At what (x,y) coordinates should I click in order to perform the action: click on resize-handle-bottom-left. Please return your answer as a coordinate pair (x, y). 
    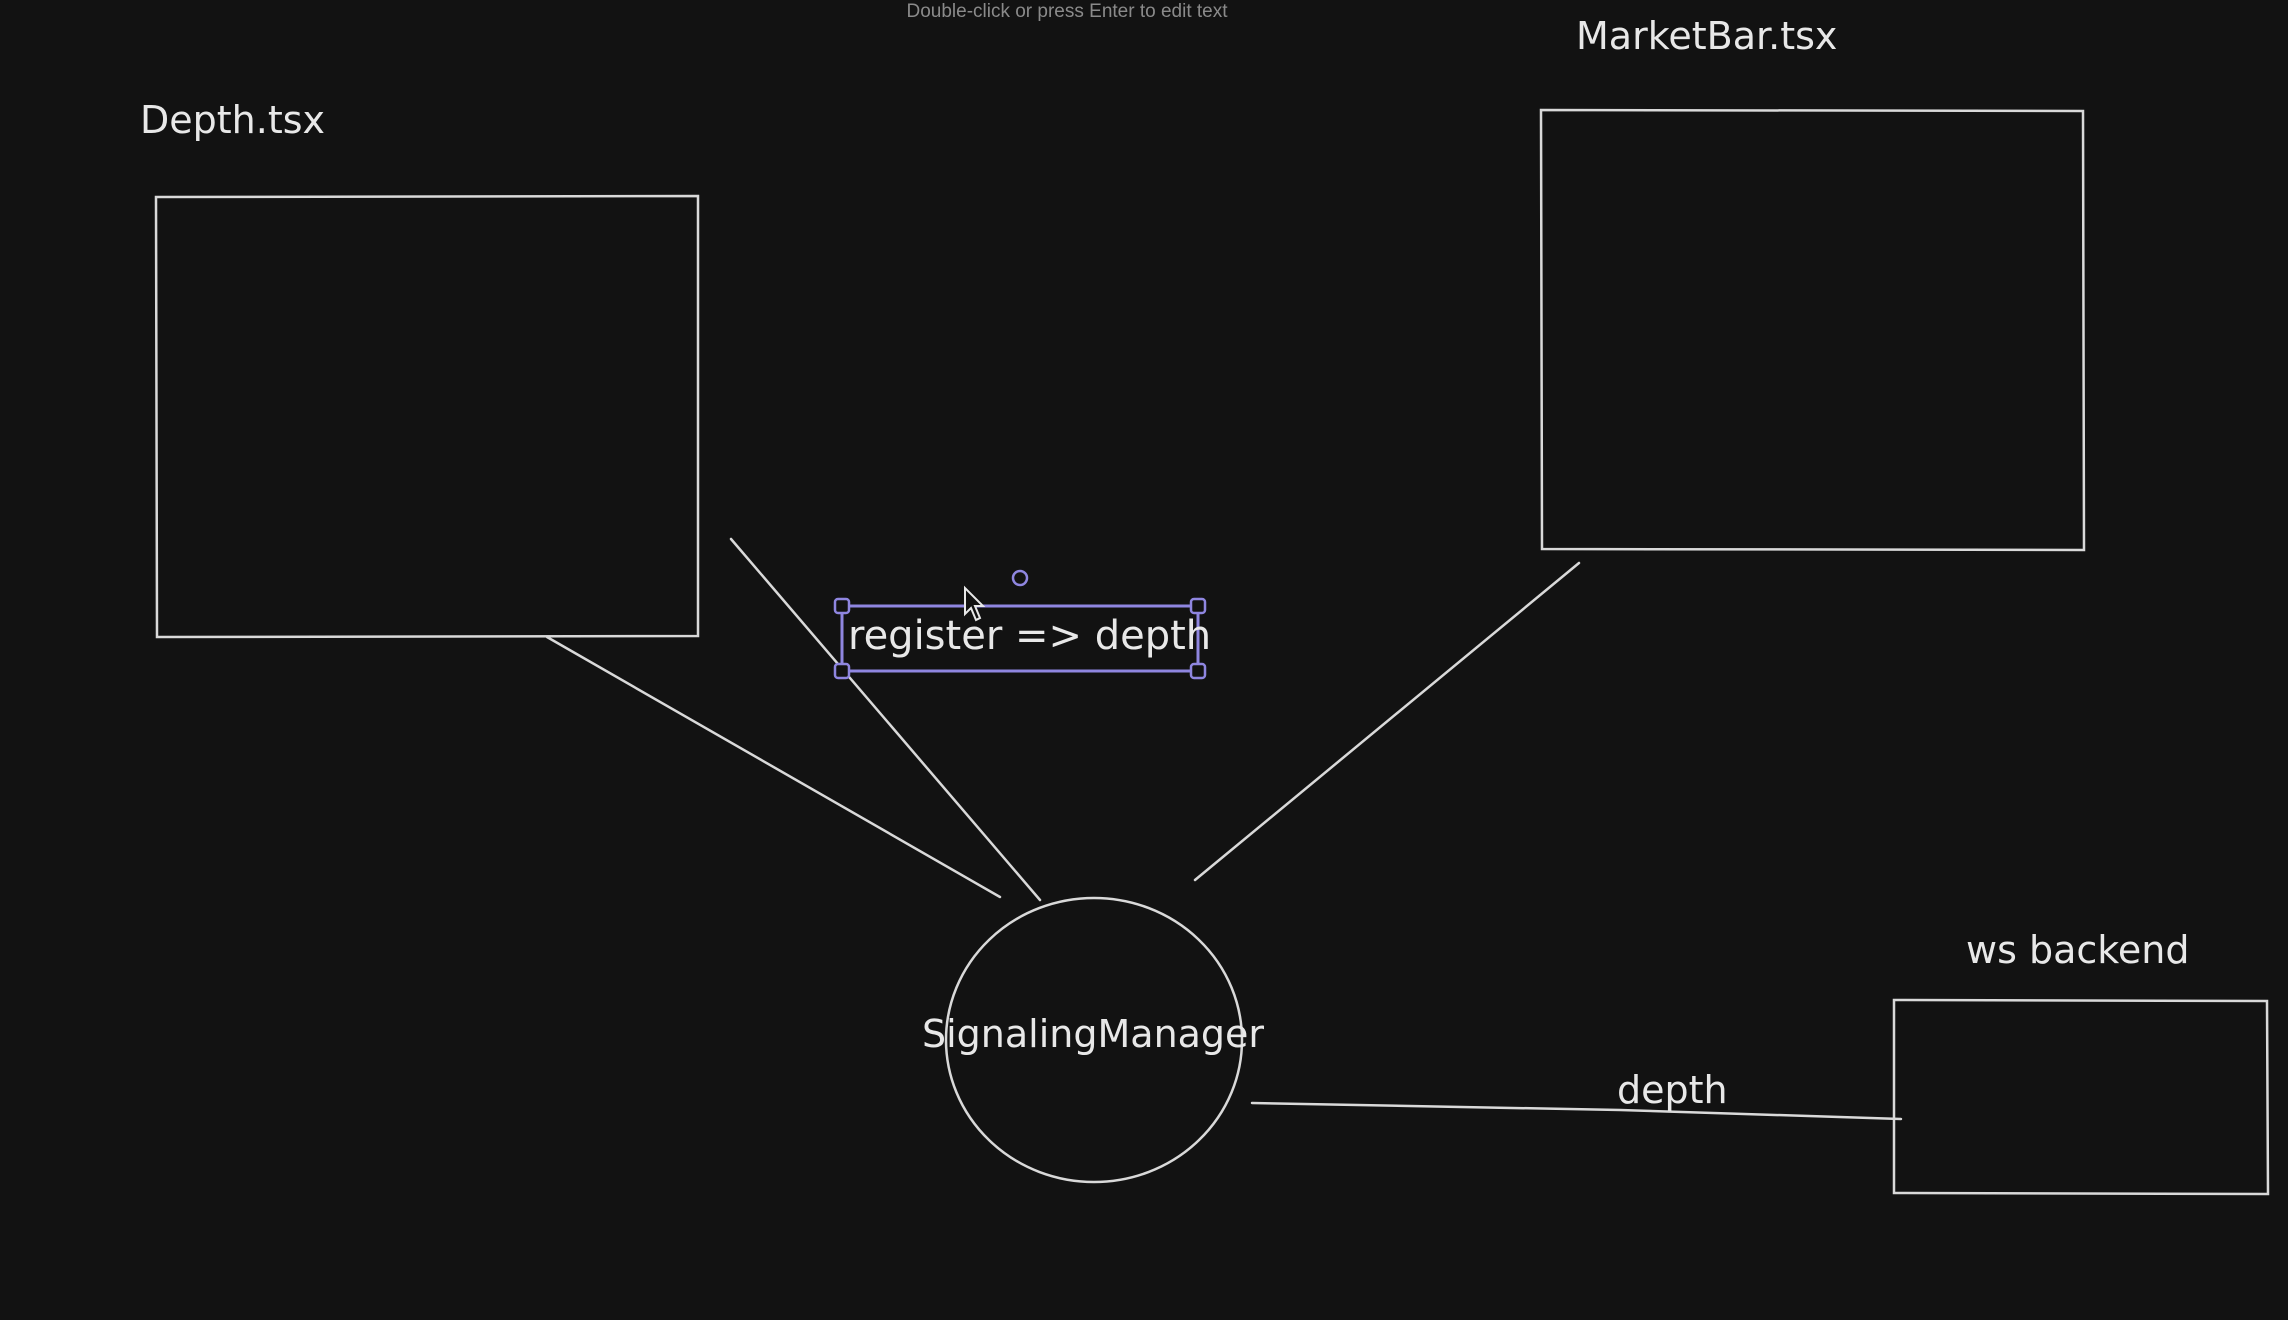
    Looking at the image, I should click on (842, 671).